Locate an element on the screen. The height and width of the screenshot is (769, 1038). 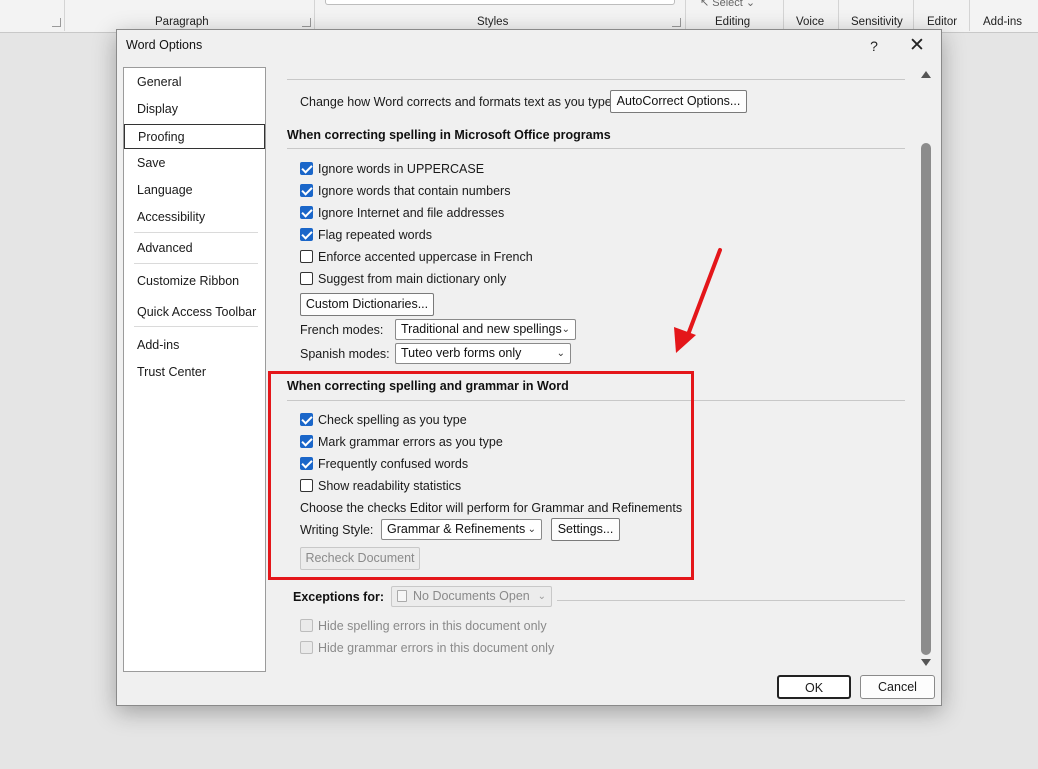
nav-item-proofing: Proofing is located at coordinates (194, 136).